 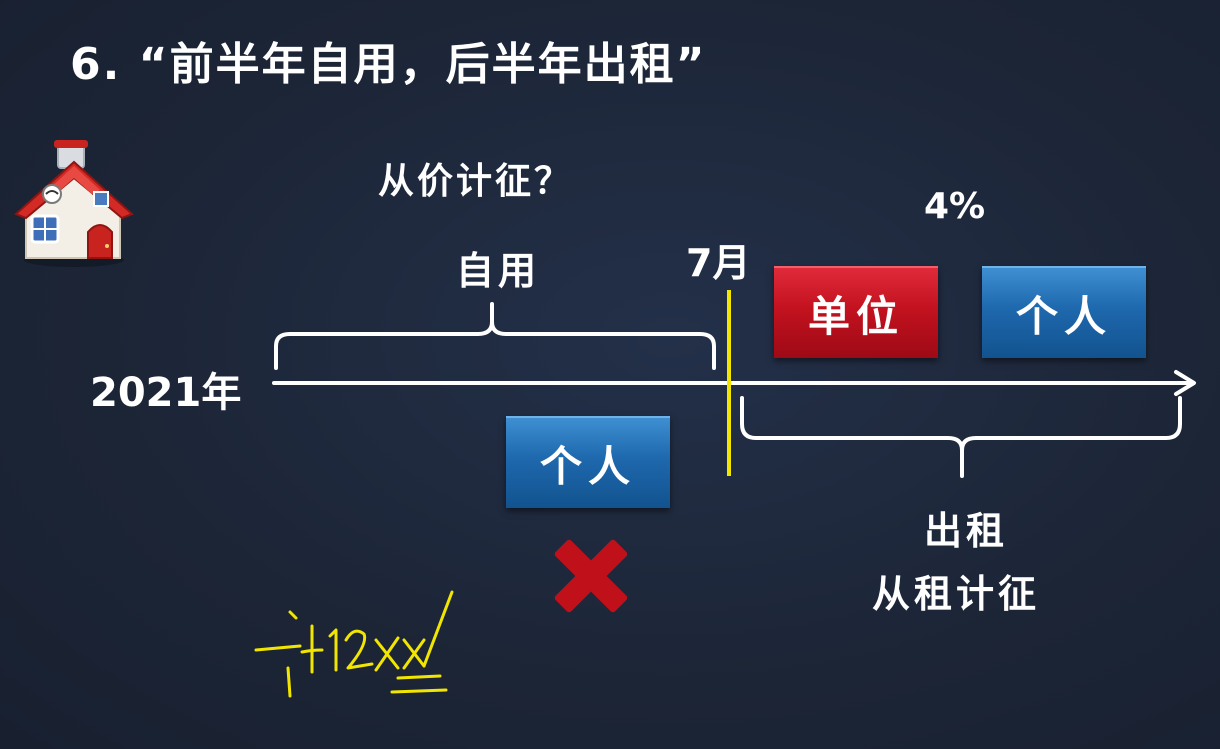 I want to click on handwritten-note, so click(x=354, y=644).